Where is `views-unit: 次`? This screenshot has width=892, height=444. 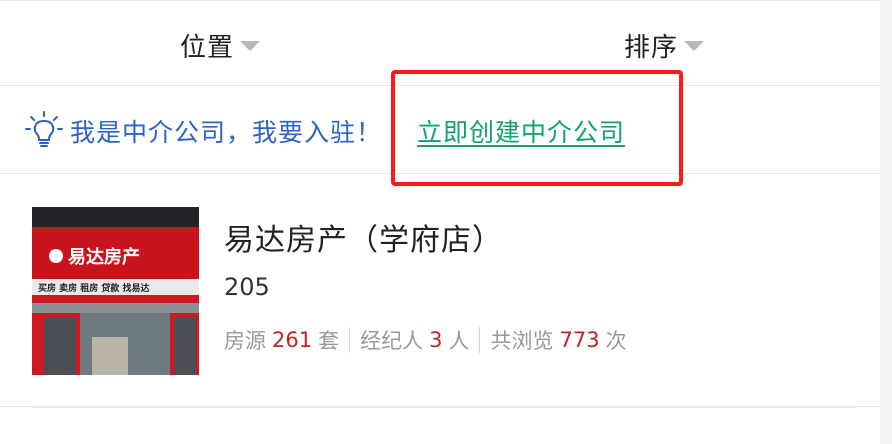
views-unit: 次 is located at coordinates (616, 341).